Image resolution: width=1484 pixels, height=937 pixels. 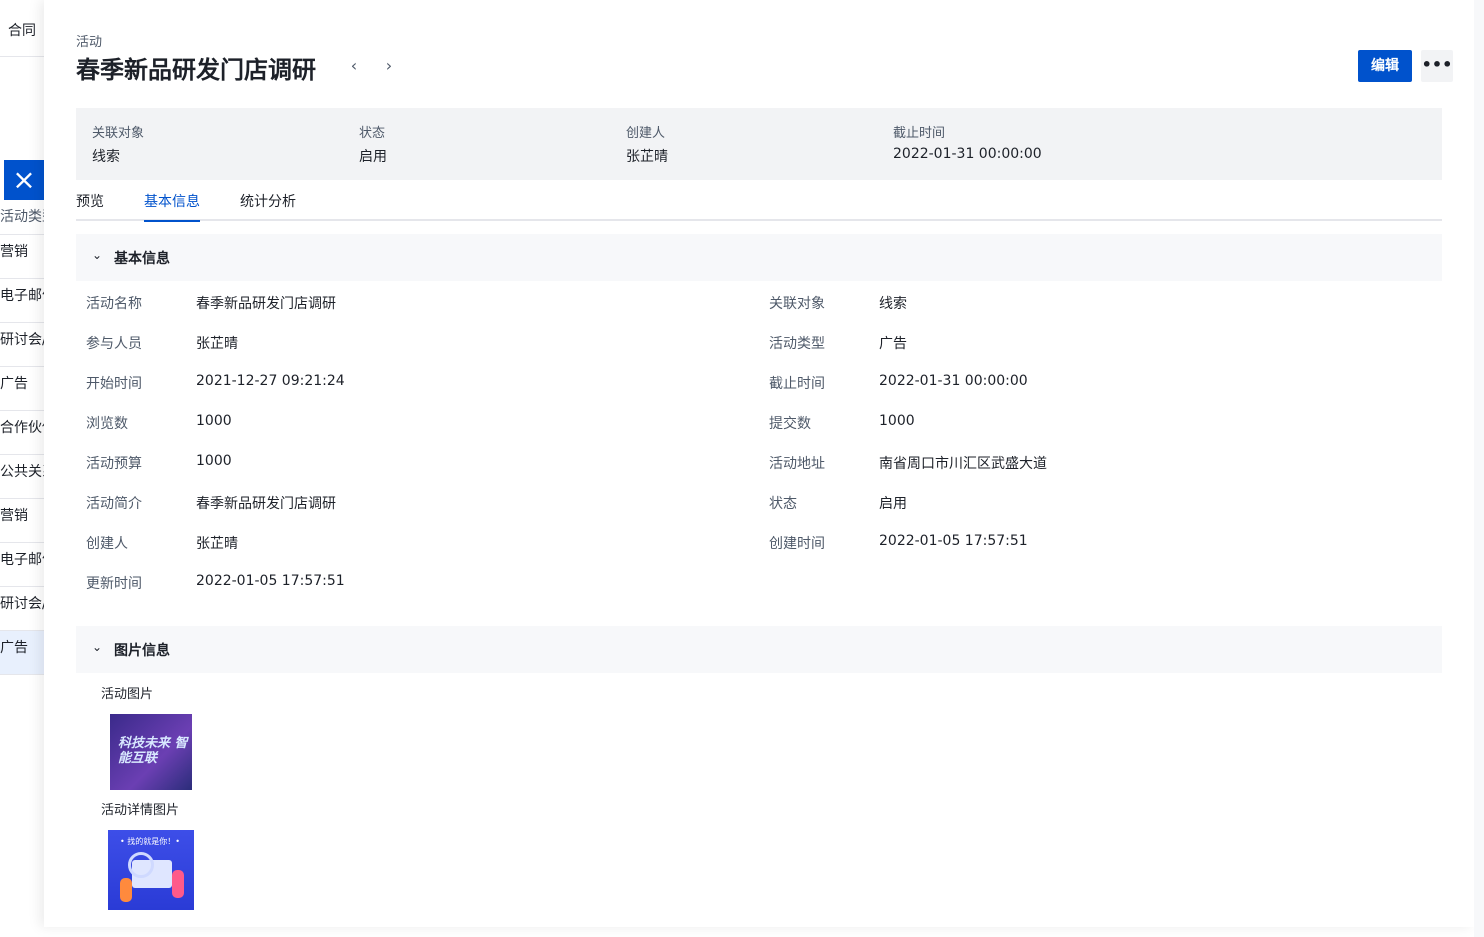 What do you see at coordinates (172, 206) in the screenshot?
I see `tab-basic-info: 基本信息` at bounding box center [172, 206].